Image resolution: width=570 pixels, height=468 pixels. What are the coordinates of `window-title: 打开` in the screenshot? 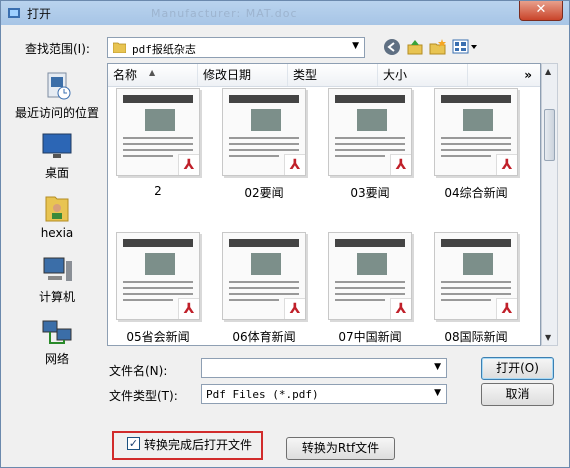 It's located at (39, 14).